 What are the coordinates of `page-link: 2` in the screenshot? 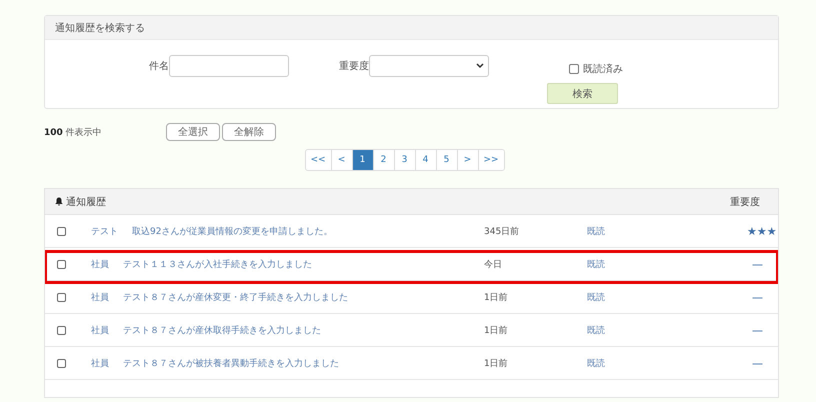 It's located at (384, 160).